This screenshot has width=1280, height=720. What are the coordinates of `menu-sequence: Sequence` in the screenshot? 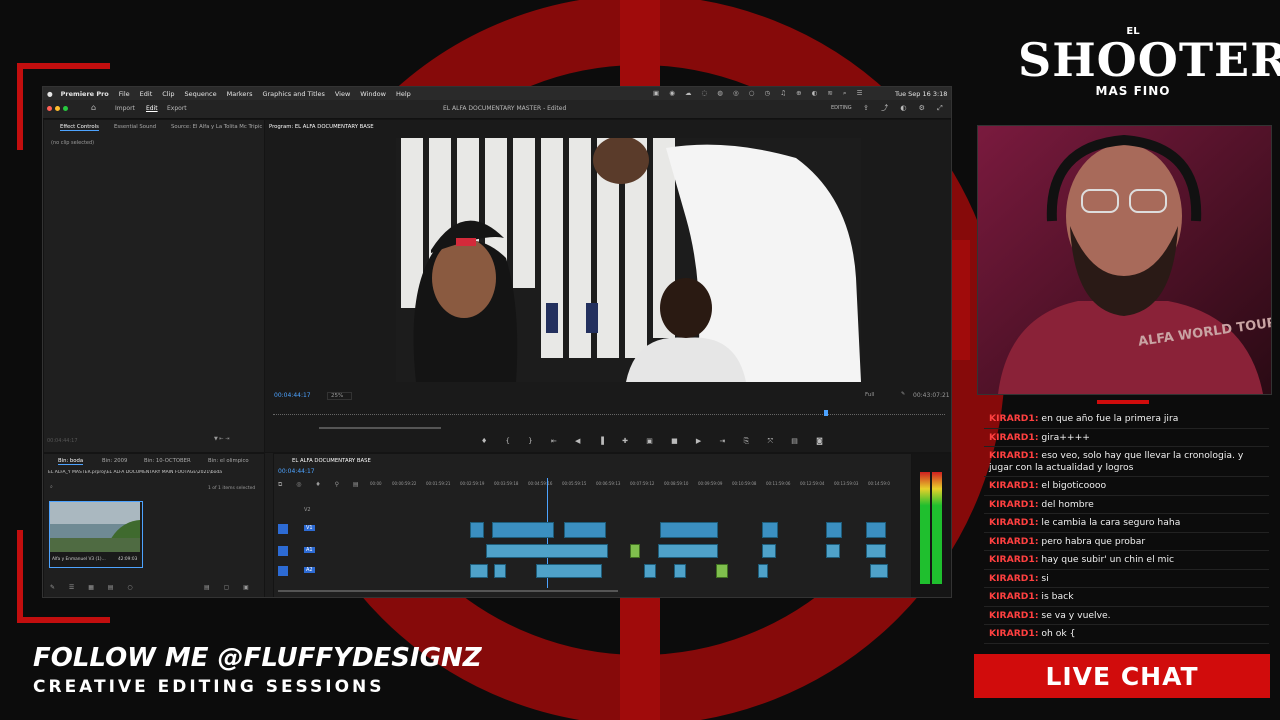 It's located at (201, 94).